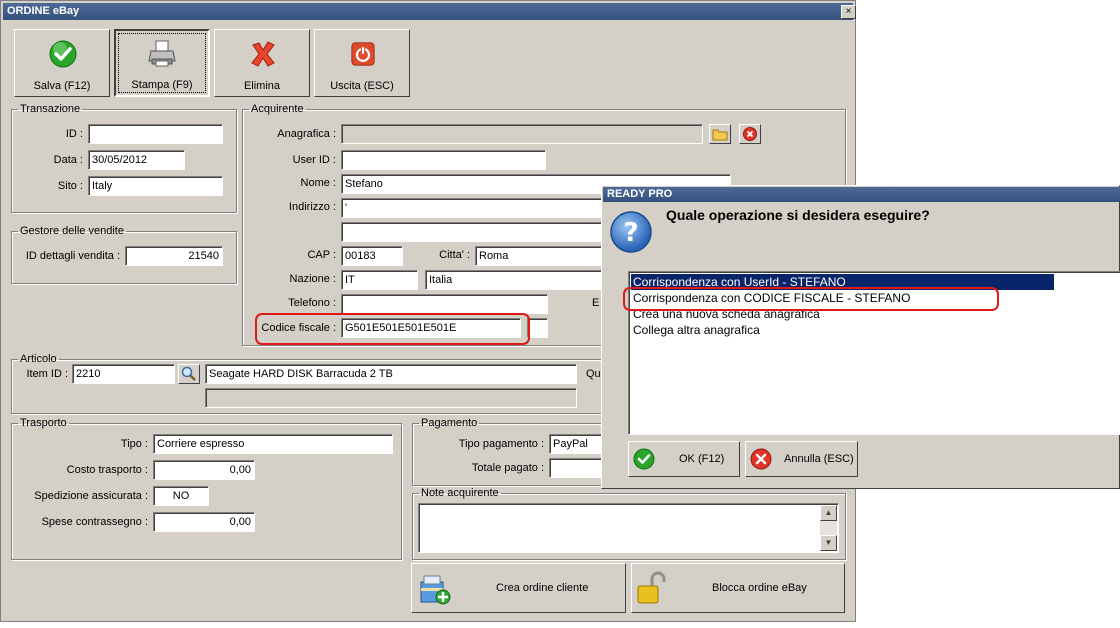  I want to click on blocca-ordine-ebay-button: Blocca ordine eBay, so click(738, 588).